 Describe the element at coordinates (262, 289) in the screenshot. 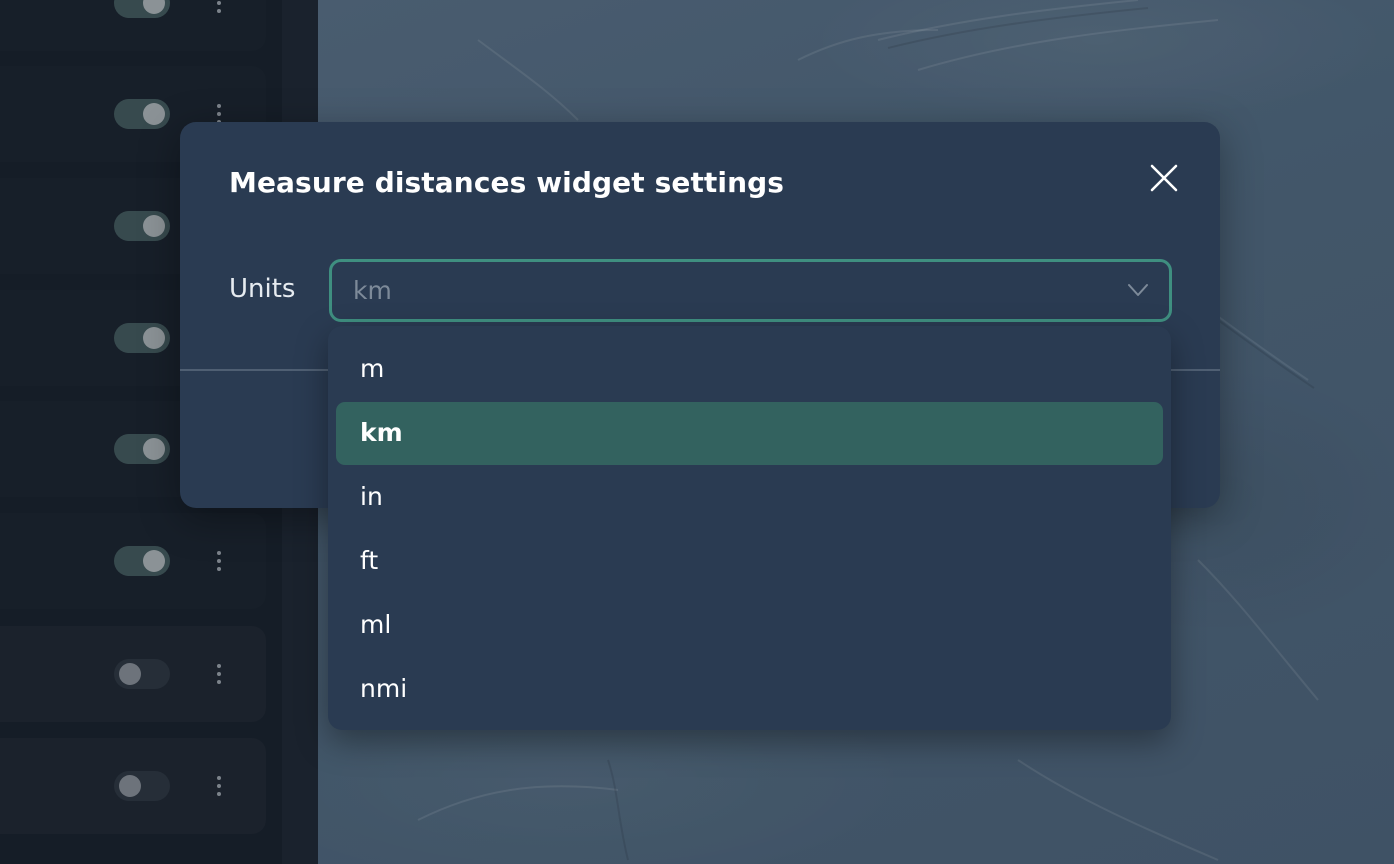

I see `units-label: Units` at that location.